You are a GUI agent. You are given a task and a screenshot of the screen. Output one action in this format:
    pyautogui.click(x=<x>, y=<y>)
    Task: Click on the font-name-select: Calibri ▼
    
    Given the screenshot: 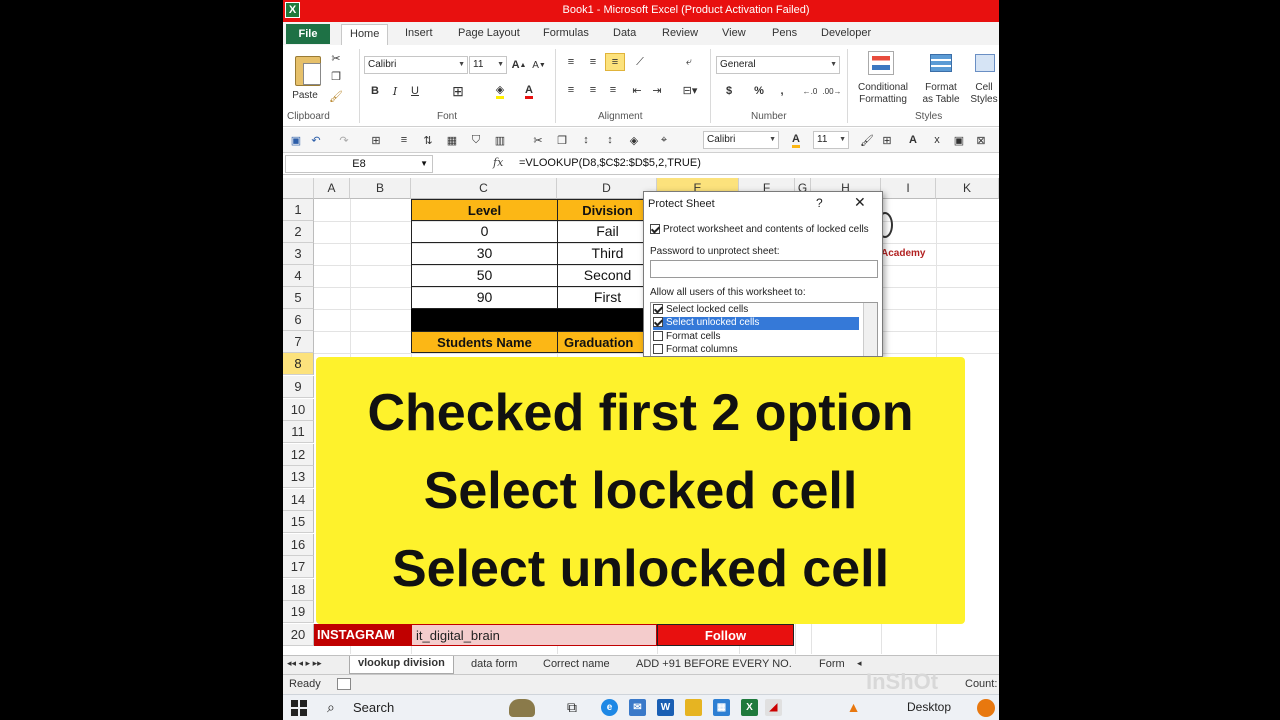 What is the action you would take?
    pyautogui.click(x=416, y=65)
    